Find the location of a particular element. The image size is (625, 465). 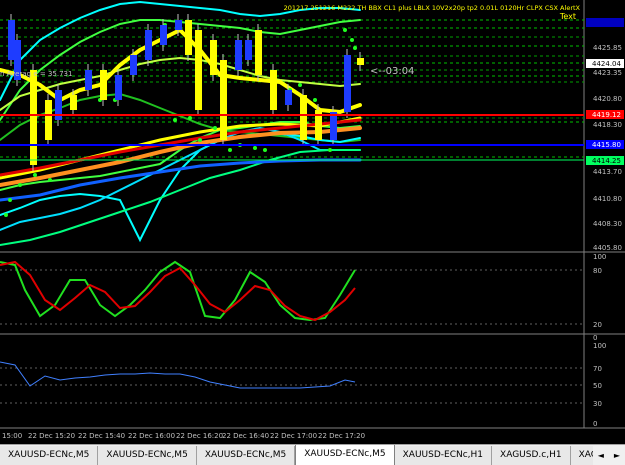

rsi-tick: 30 is located at coordinates (597, 404).